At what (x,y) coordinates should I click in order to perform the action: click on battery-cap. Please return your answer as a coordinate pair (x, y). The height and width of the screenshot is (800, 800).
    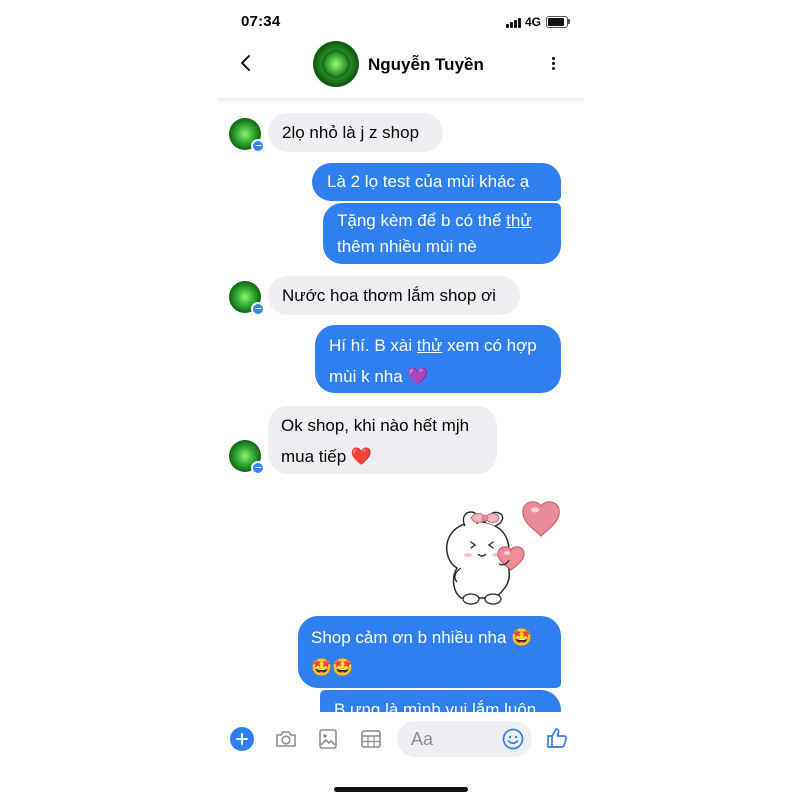
    Looking at the image, I should click on (569, 21).